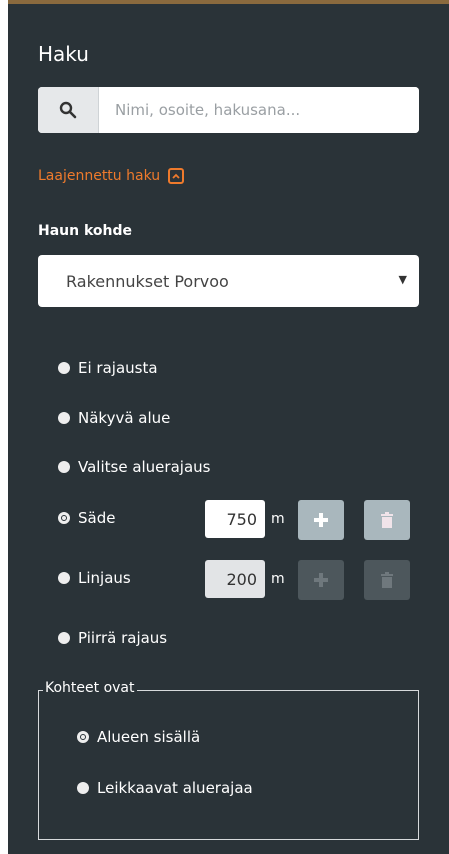  Describe the element at coordinates (63, 54) in the screenshot. I see `panel-title: Haku` at that location.